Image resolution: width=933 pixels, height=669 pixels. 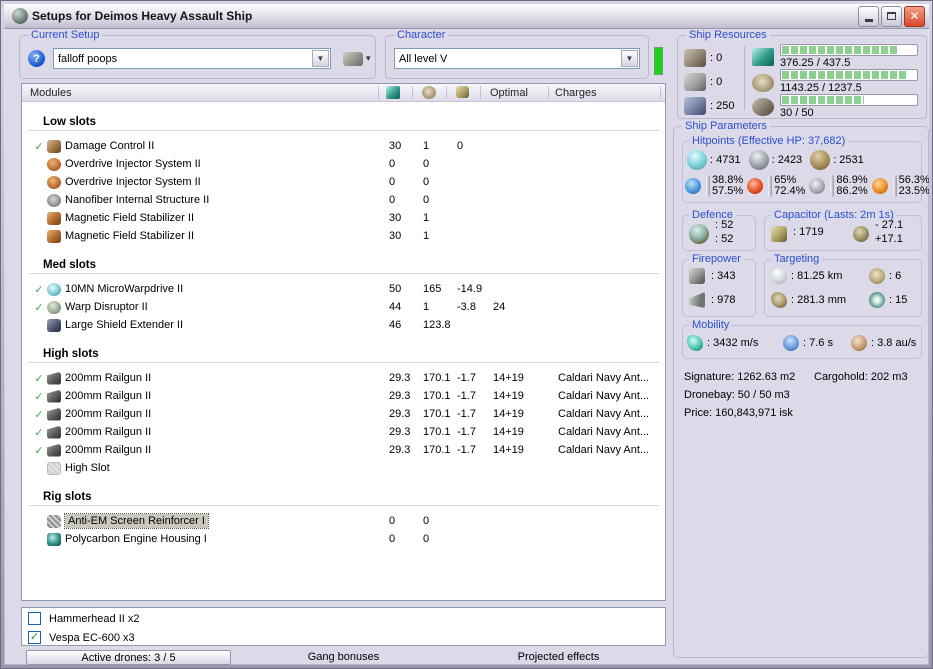 What do you see at coordinates (861, 377) in the screenshot?
I see `cargohold-stat: Cargohold: 202 m3` at bounding box center [861, 377].